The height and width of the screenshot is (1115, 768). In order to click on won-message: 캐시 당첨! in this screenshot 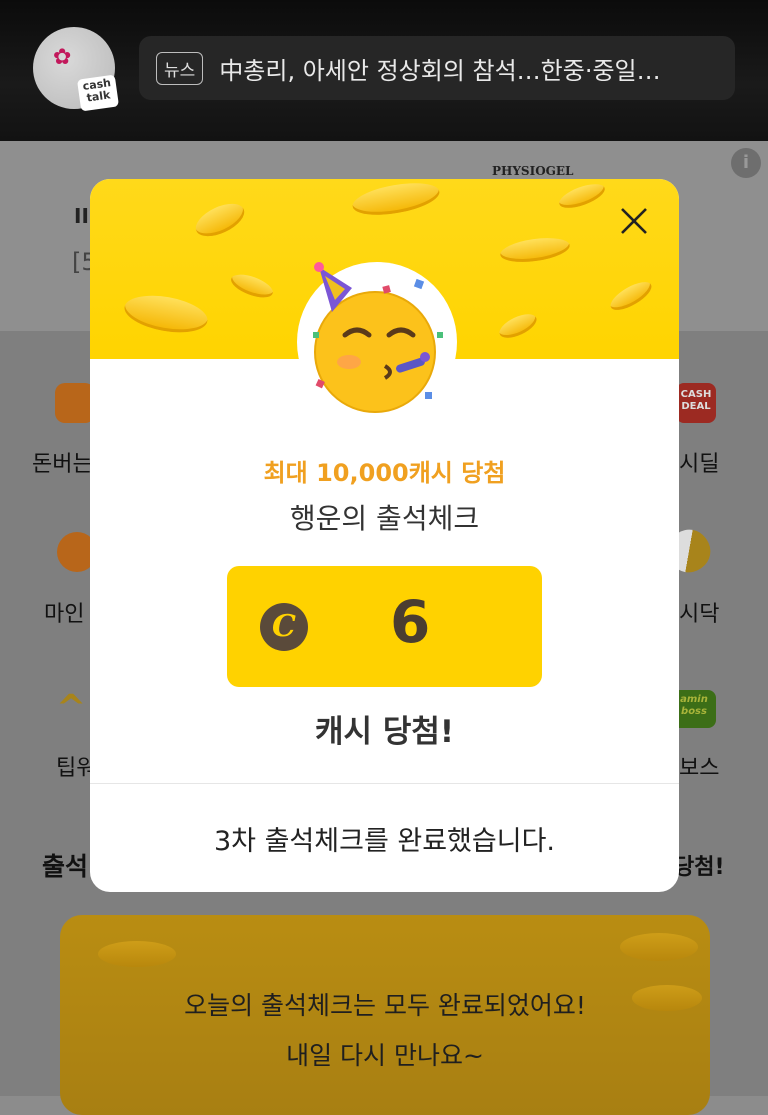, I will do `click(384, 732)`.